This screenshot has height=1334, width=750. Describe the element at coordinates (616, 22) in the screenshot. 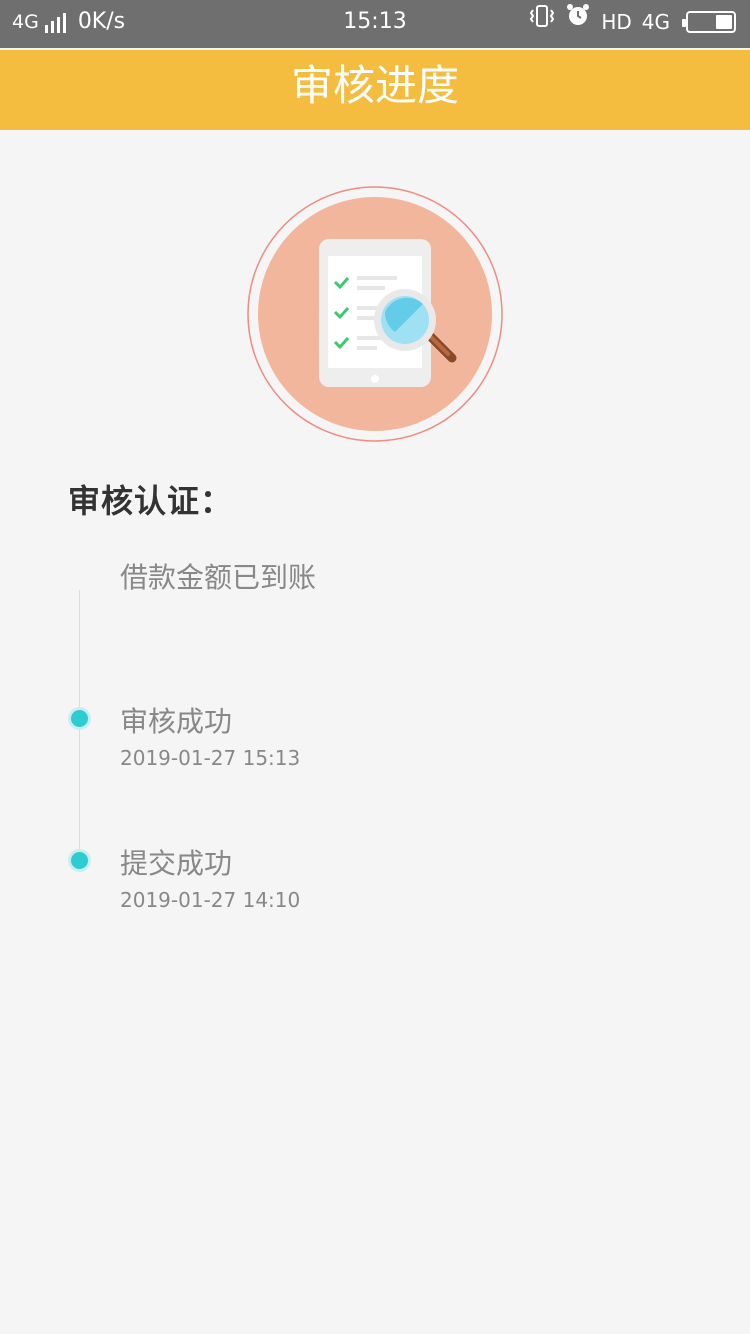

I see `hd-label: HD` at that location.